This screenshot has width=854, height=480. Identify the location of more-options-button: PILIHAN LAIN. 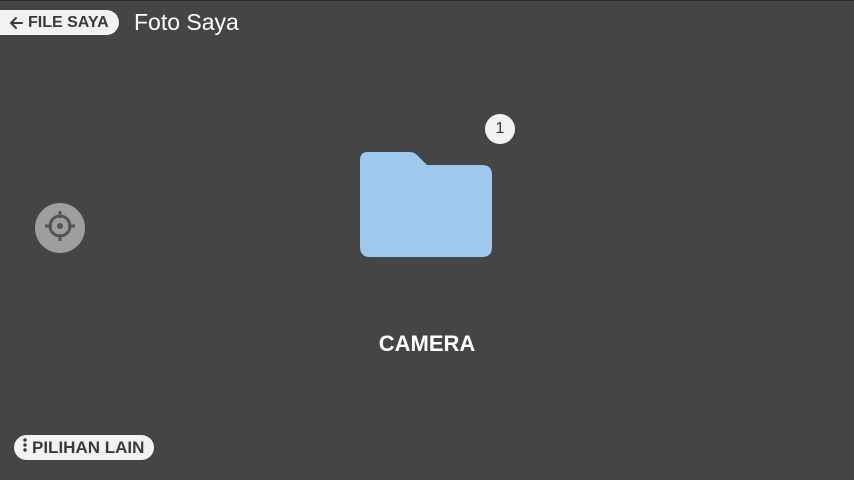
(84, 447).